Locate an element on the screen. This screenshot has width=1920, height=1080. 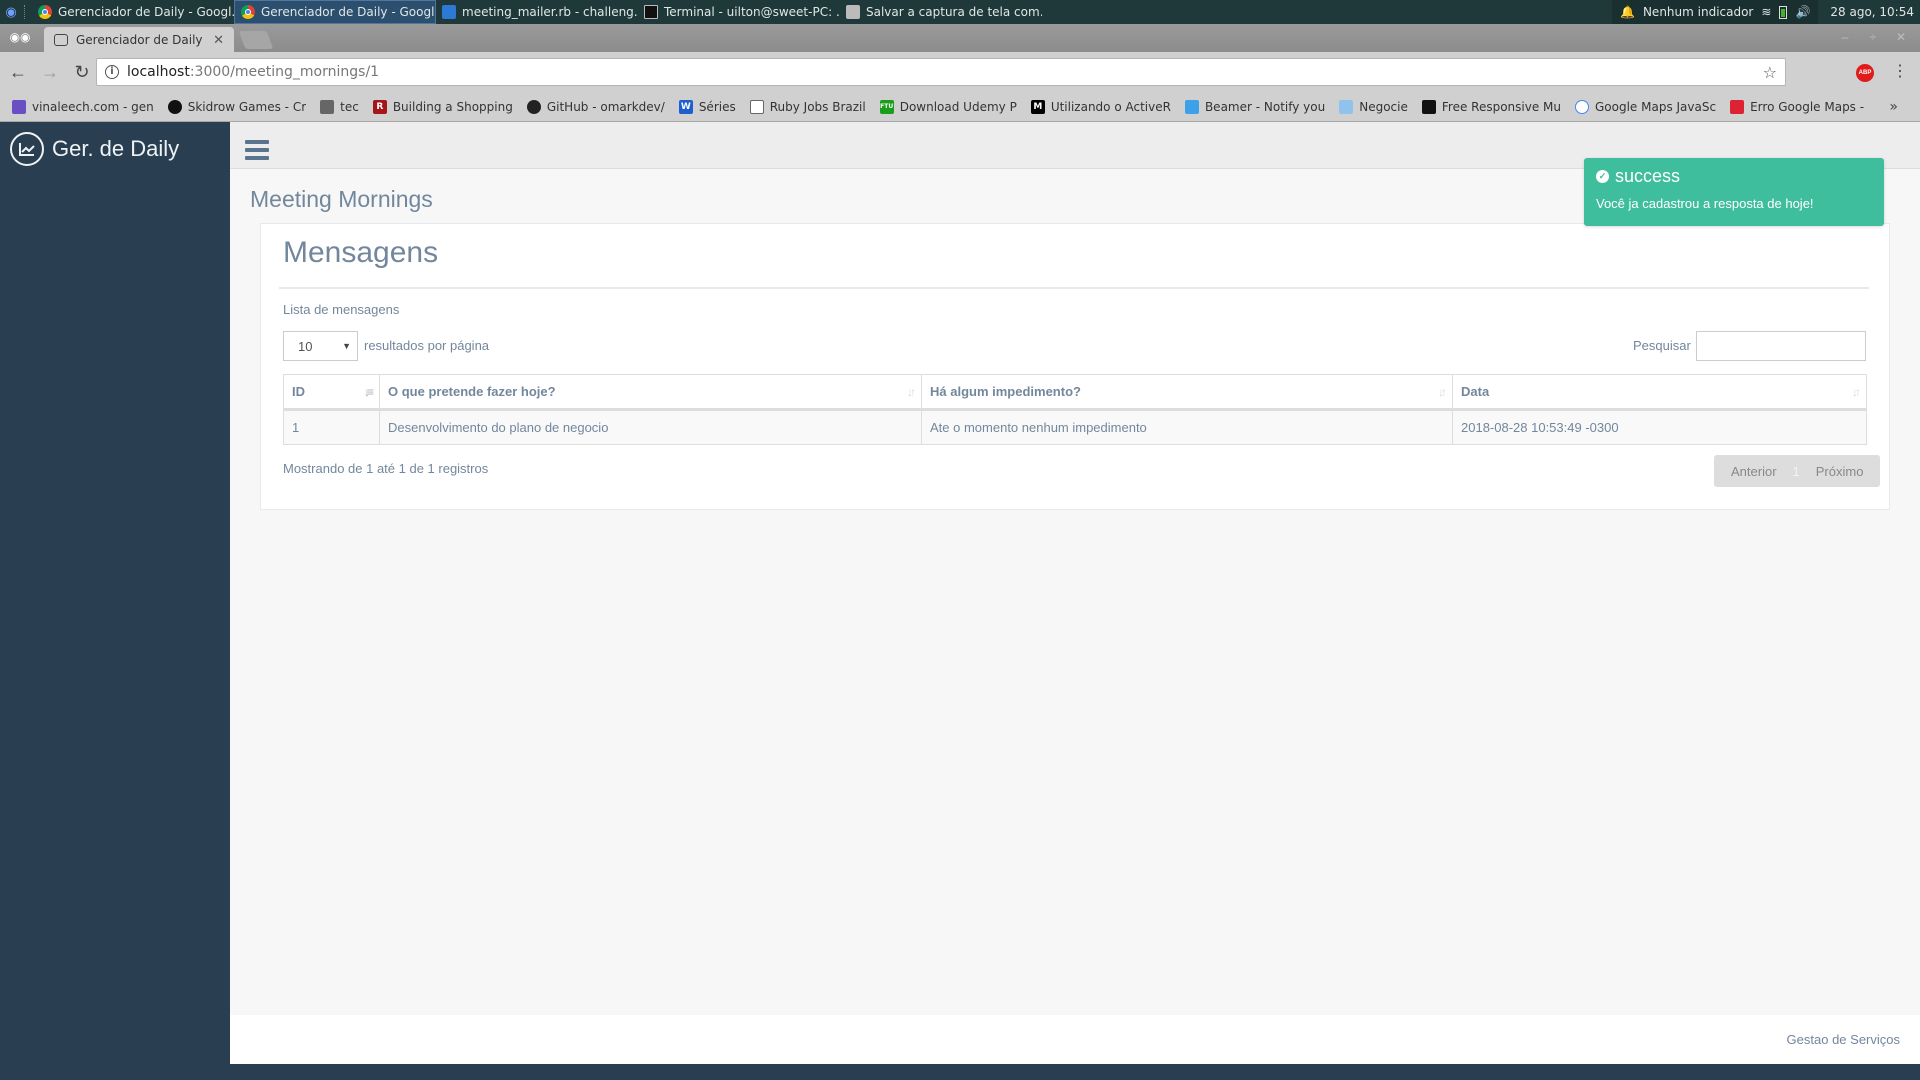
menu-toggle-icon is located at coordinates (257, 150).